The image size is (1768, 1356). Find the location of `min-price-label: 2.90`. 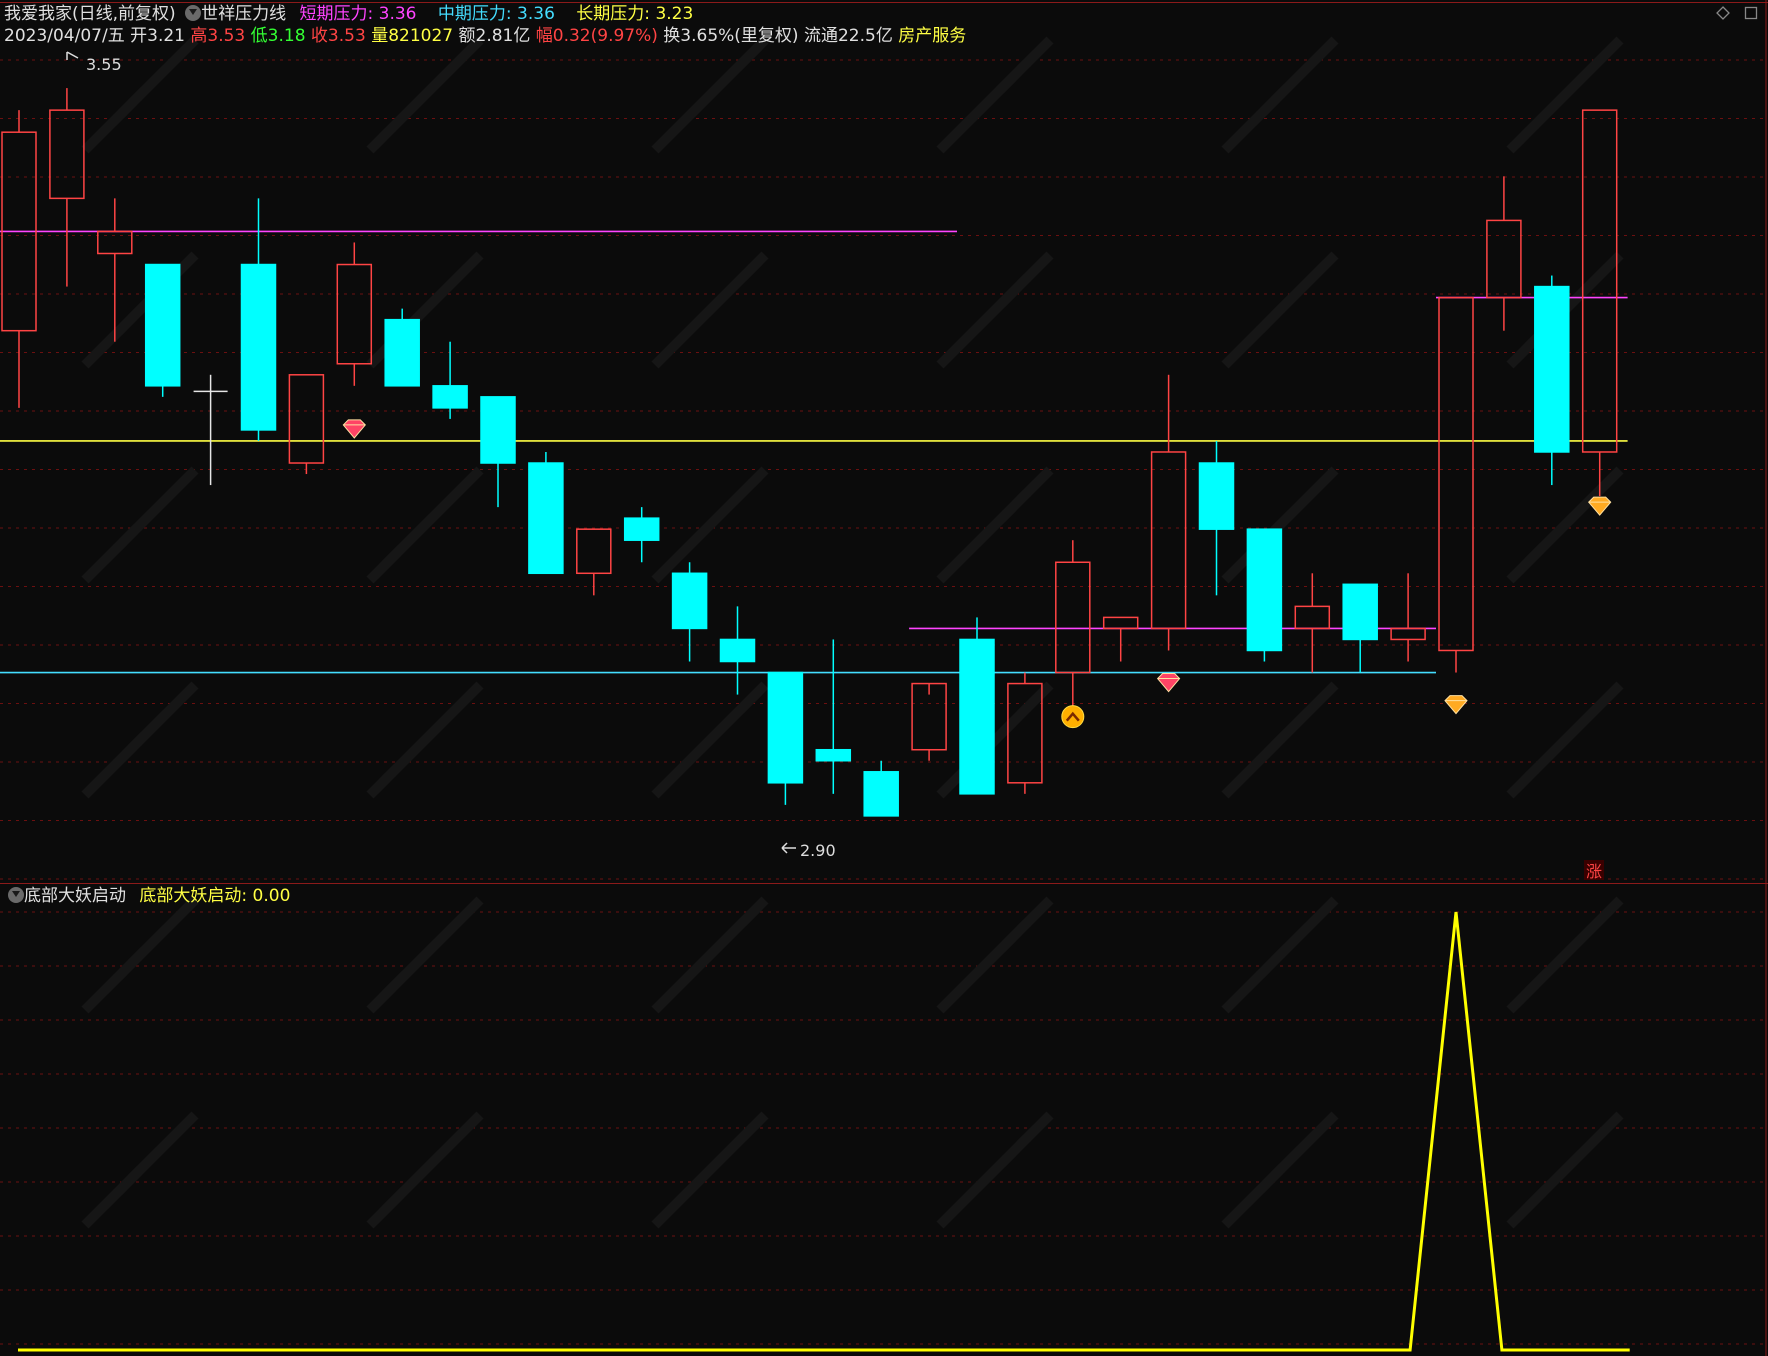

min-price-label: 2.90 is located at coordinates (818, 850).